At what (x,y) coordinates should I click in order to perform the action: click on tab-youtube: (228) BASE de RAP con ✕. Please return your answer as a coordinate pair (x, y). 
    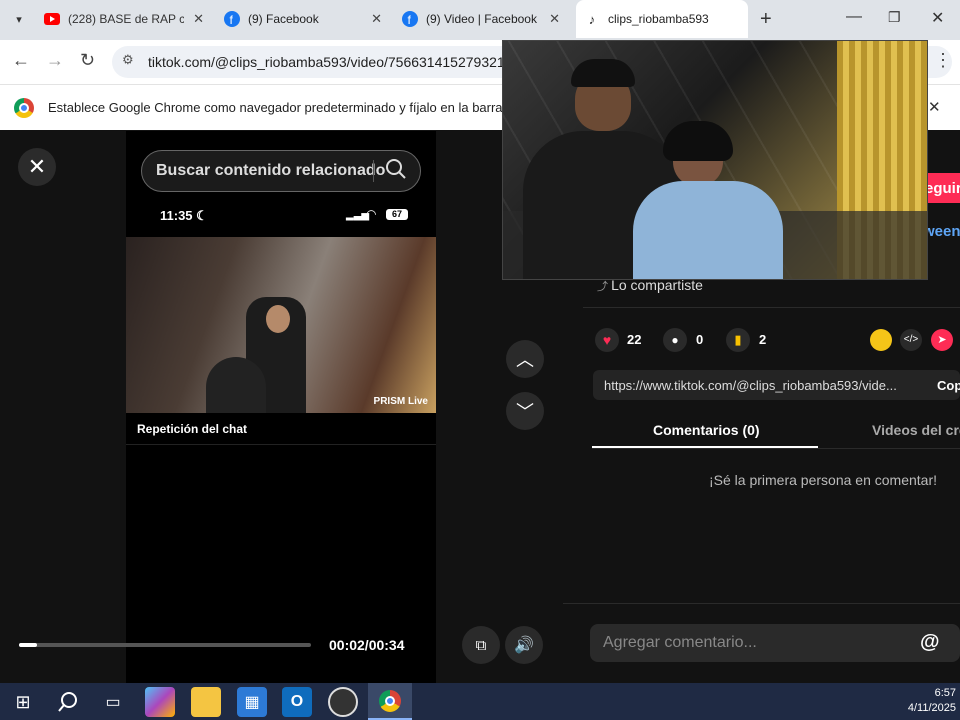
    Looking at the image, I should click on (124, 19).